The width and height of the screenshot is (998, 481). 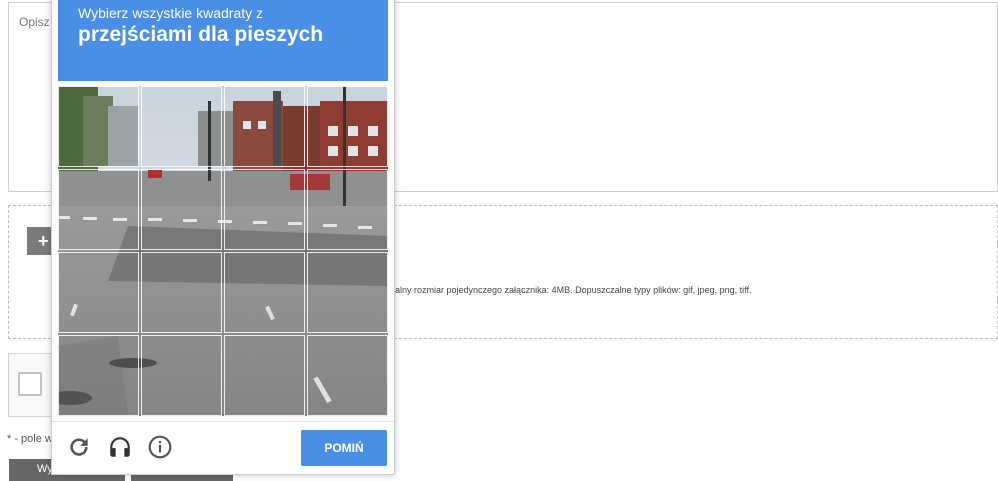 I want to click on tile-r3c2, so click(x=181, y=292).